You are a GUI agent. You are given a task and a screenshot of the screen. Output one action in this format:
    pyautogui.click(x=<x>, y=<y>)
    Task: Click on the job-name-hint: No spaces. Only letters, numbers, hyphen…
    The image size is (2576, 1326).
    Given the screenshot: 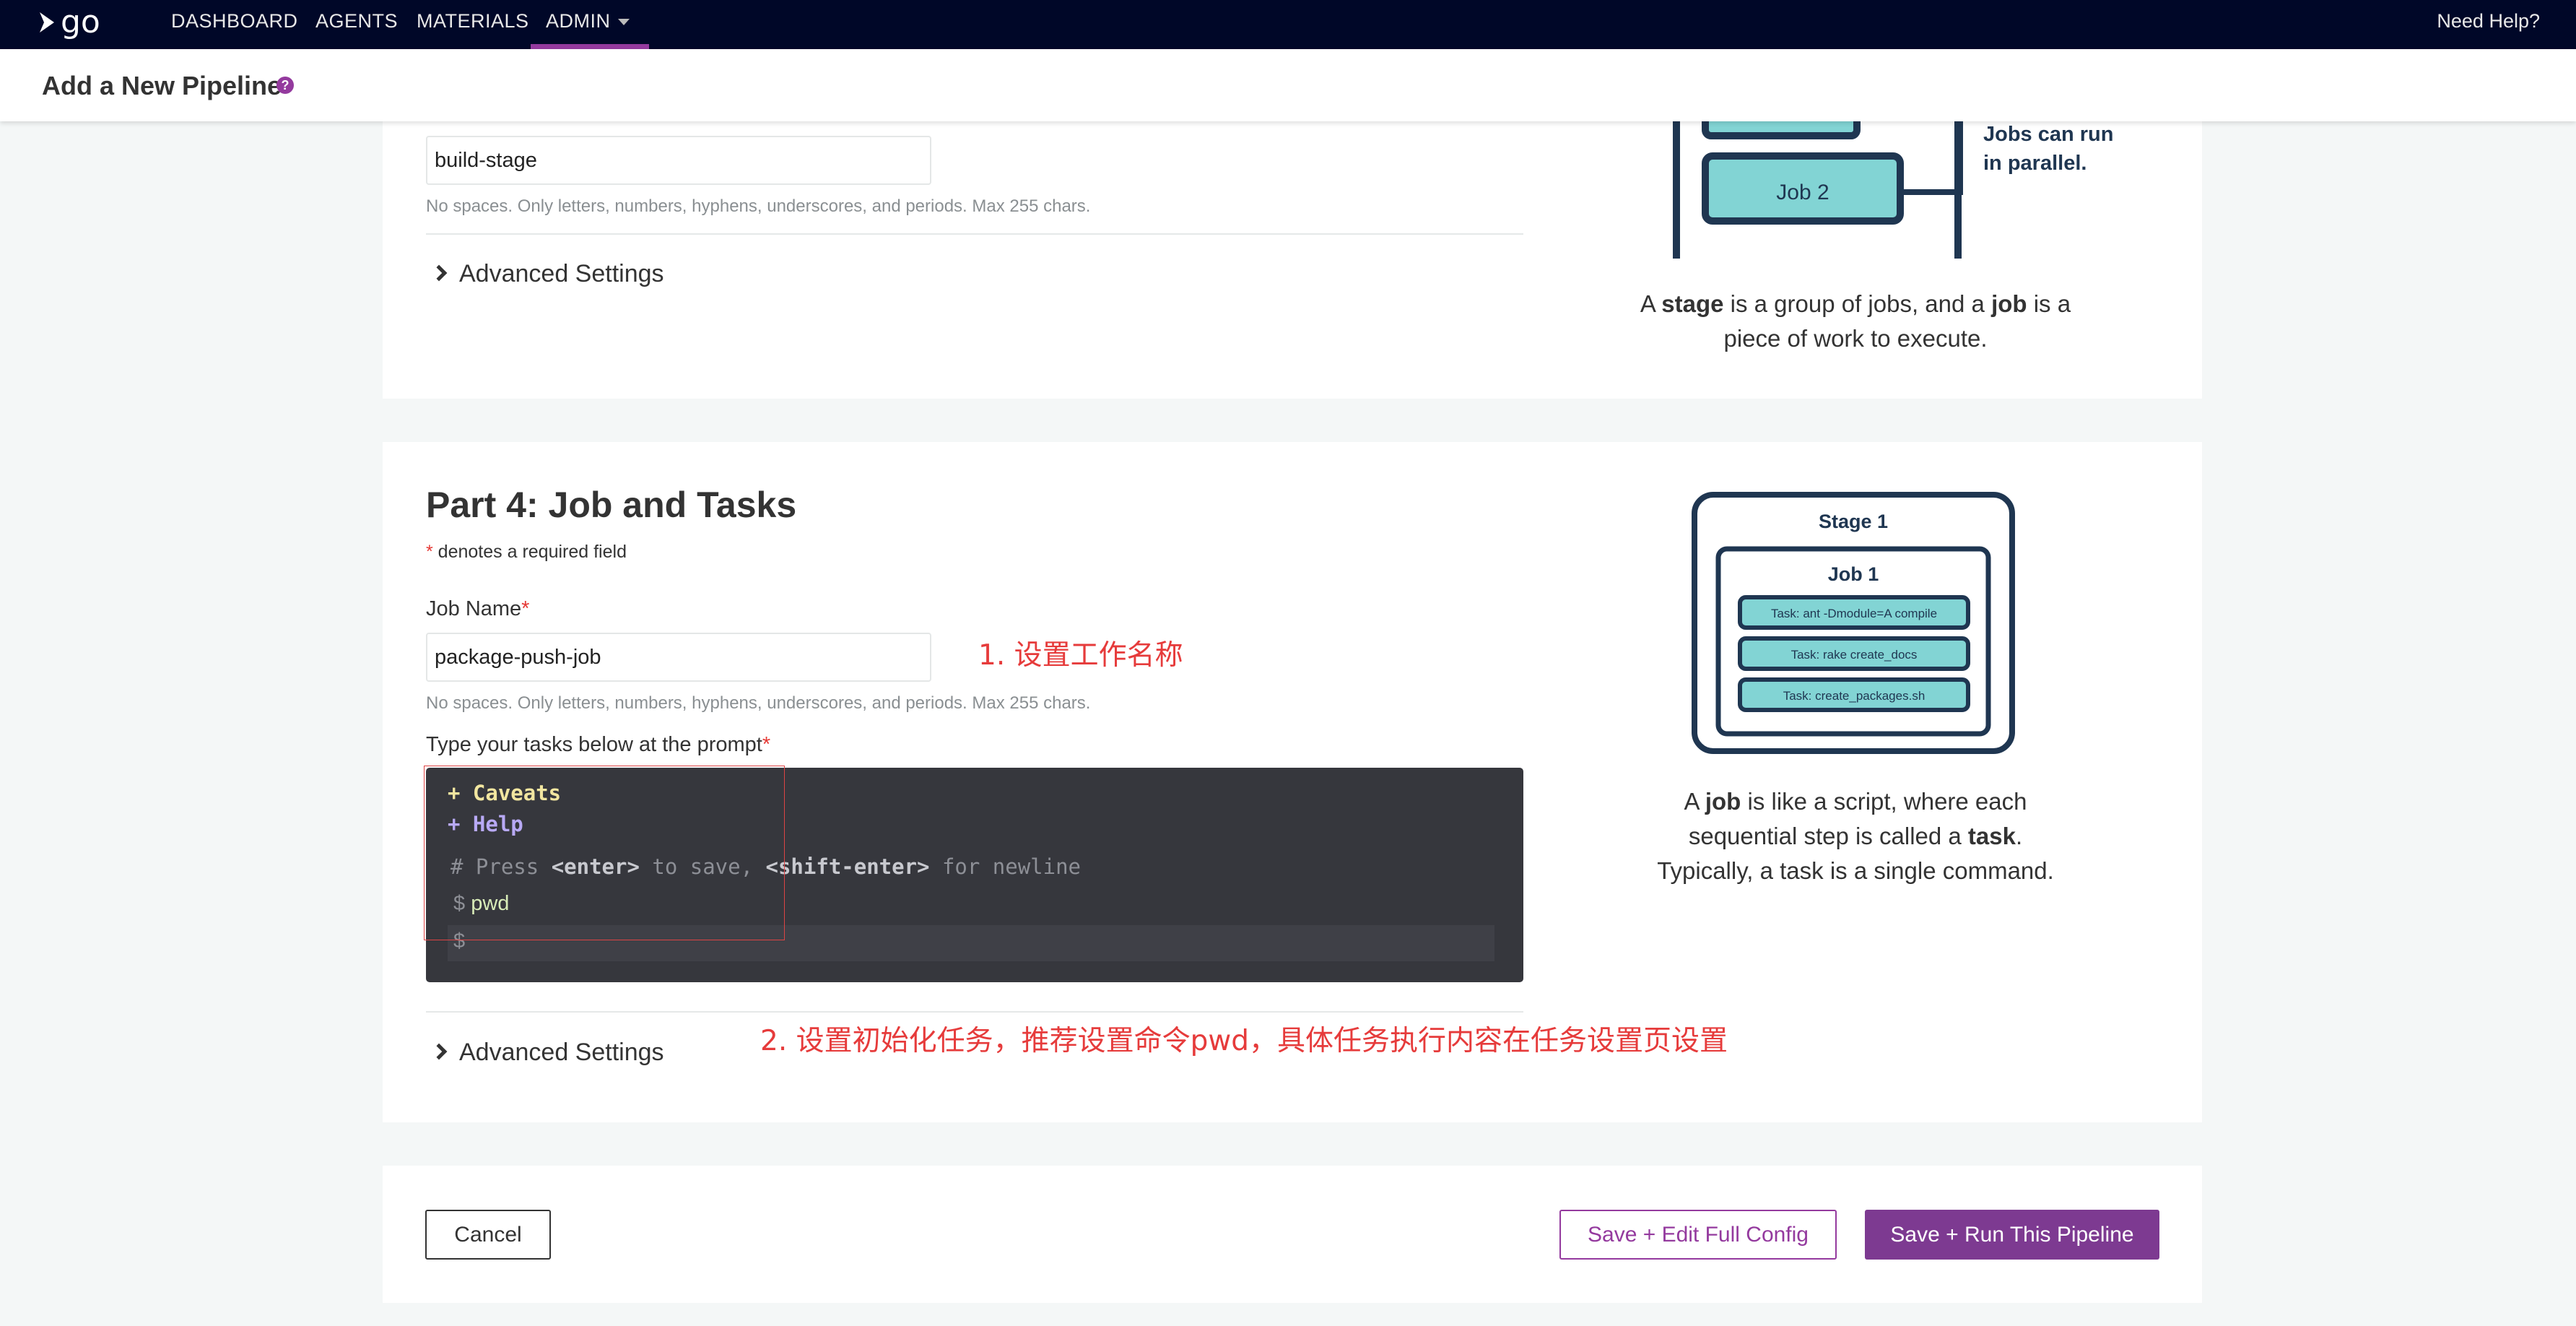 What is the action you would take?
    pyautogui.click(x=758, y=703)
    